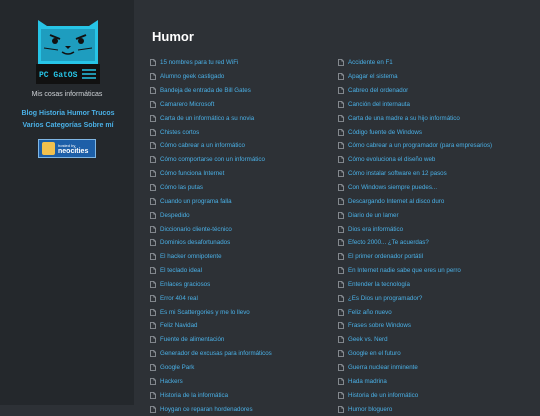  I want to click on article-link: Cómo comportarse con un informático, so click(212, 159).